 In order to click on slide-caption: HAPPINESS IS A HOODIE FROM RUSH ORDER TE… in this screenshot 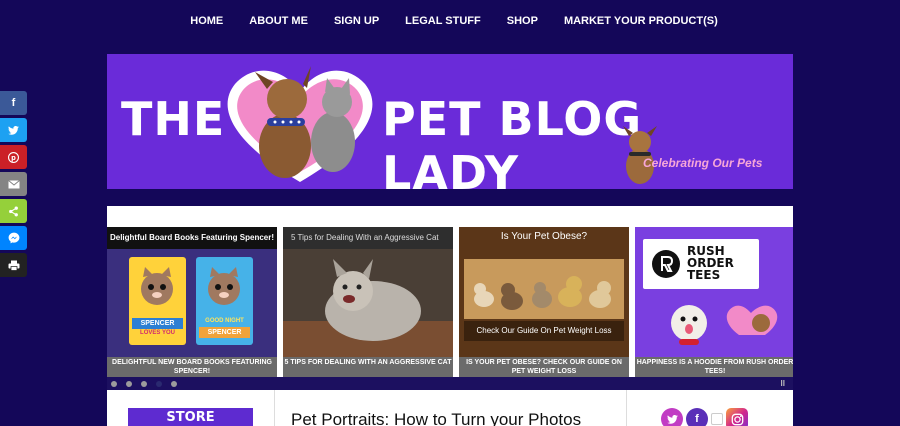, I will do `click(714, 367)`.